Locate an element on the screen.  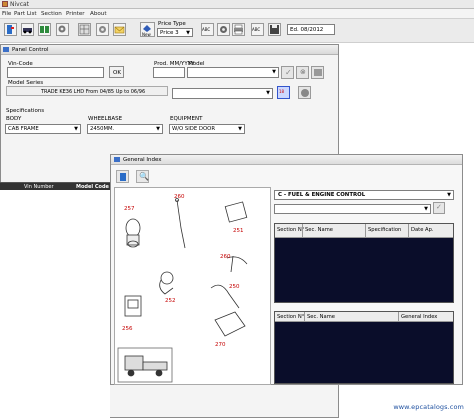
app-titlebar: Nivcat is located at coordinates (237, 4).